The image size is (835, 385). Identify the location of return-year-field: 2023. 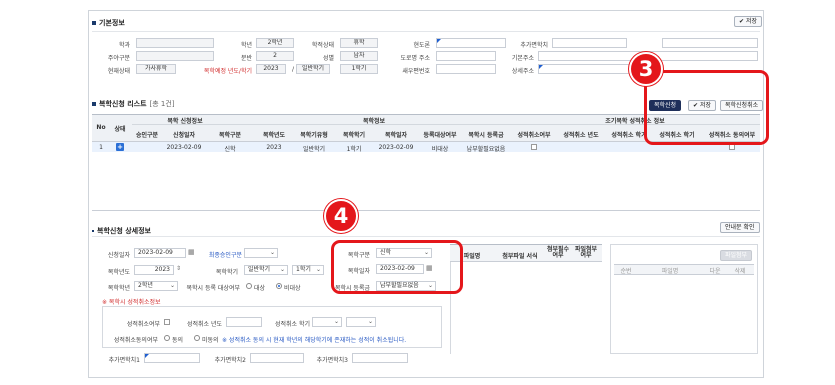
(271, 69).